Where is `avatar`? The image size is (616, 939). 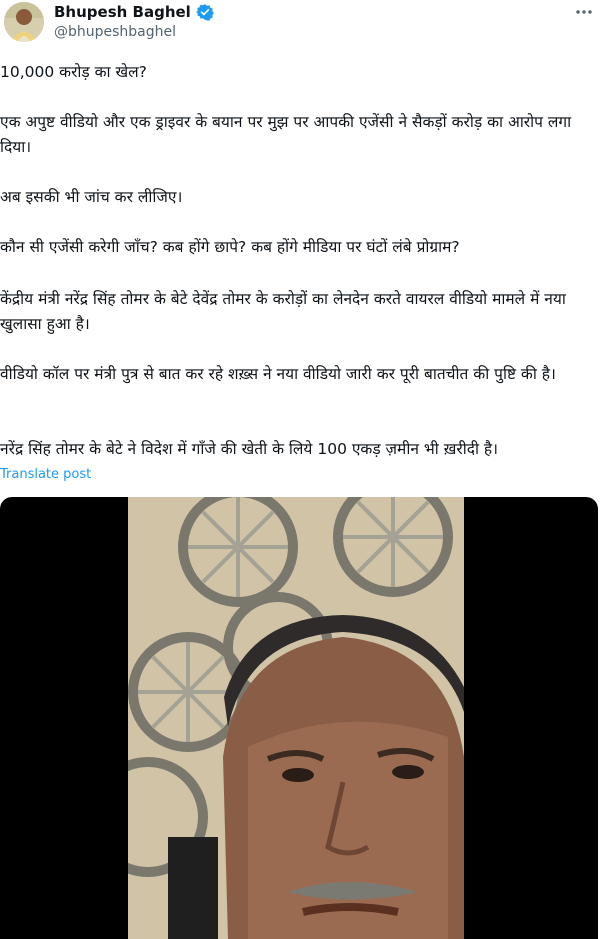
avatar is located at coordinates (24, 22).